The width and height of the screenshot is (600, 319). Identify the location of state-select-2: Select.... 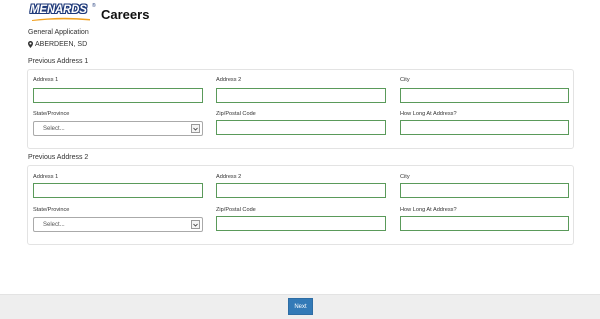
(118, 224).